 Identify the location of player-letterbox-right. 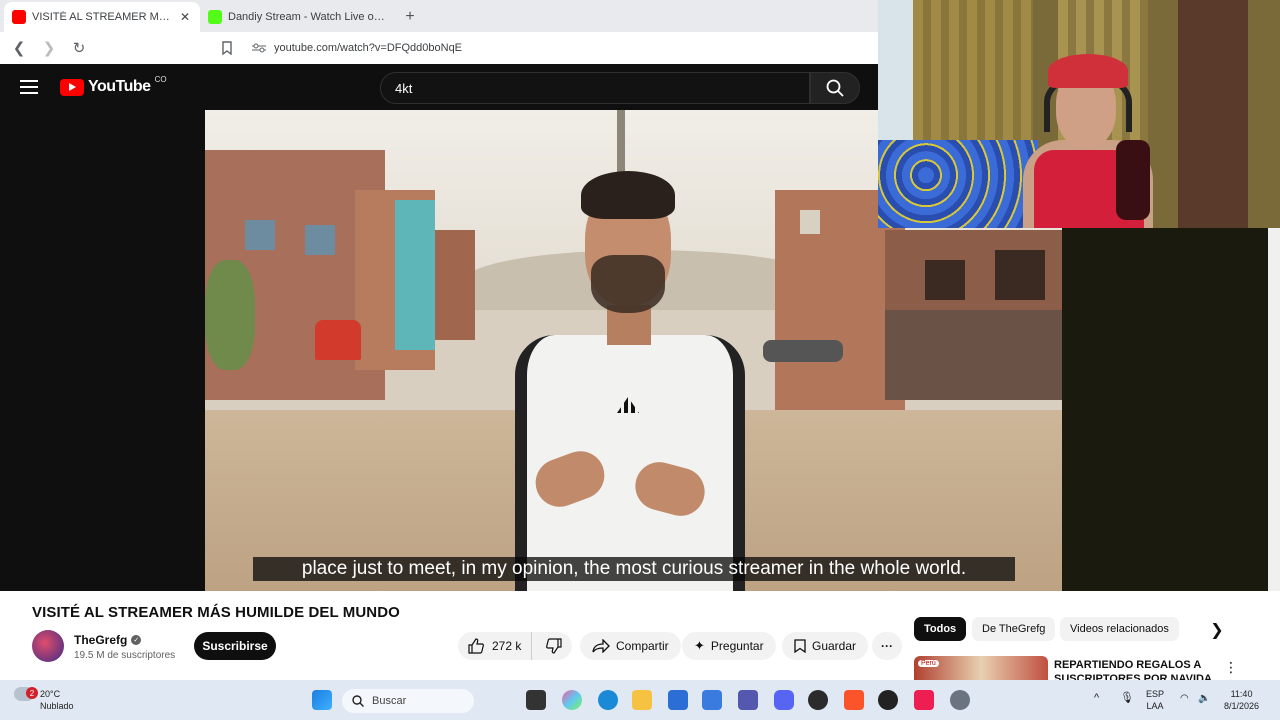
(1165, 409).